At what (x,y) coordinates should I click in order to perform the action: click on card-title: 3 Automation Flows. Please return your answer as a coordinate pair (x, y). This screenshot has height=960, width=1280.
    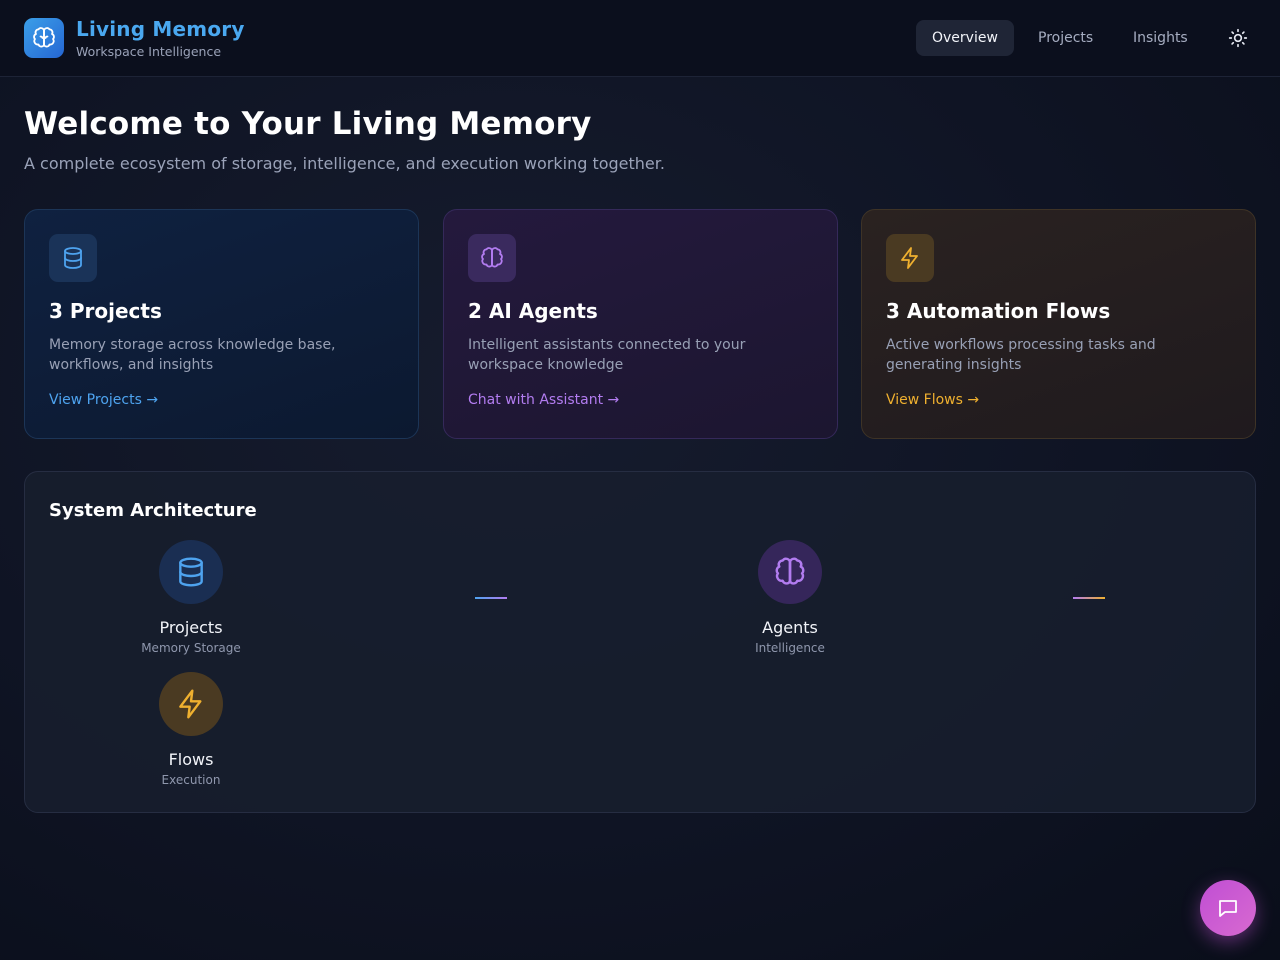
    Looking at the image, I should click on (998, 311).